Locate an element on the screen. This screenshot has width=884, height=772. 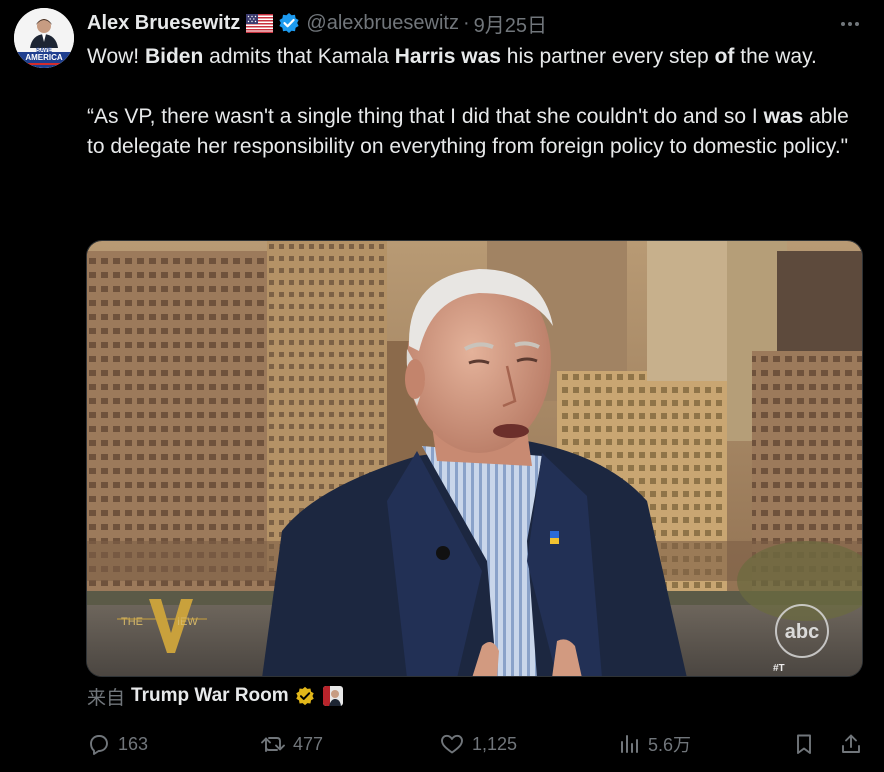
gold-verified-badge-icon is located at coordinates (305, 696).